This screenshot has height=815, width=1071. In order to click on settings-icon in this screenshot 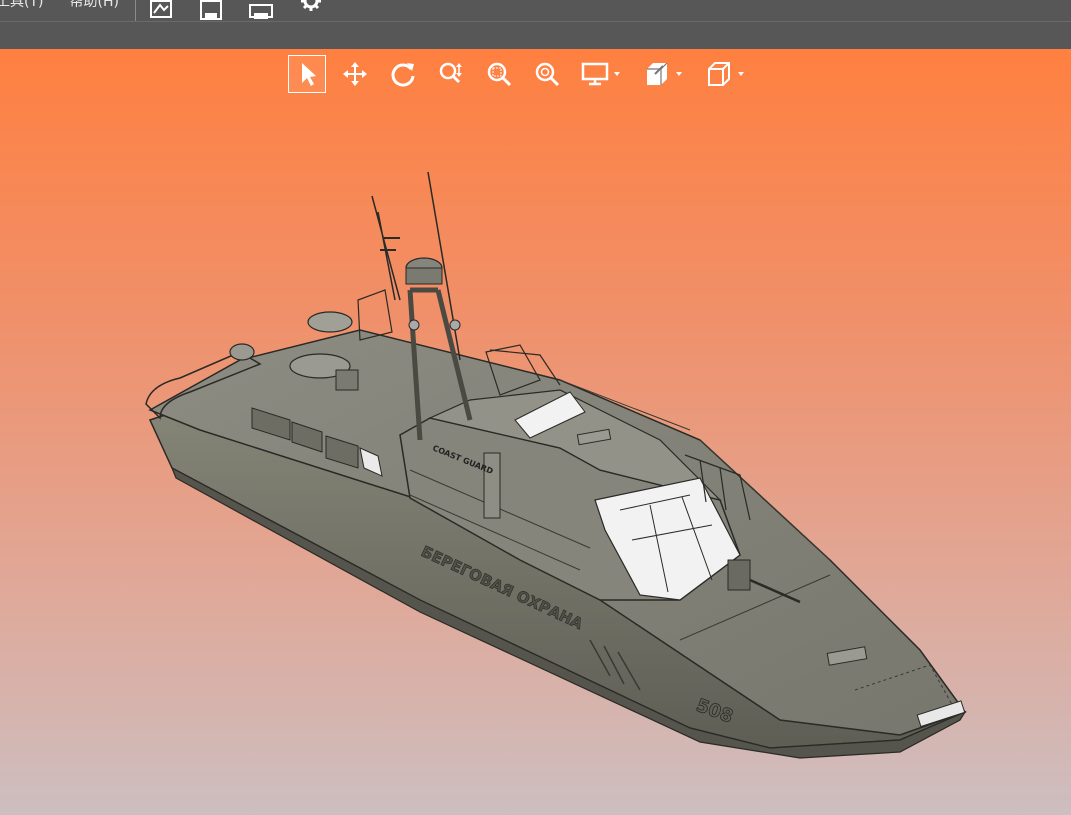, I will do `click(311, 10)`.